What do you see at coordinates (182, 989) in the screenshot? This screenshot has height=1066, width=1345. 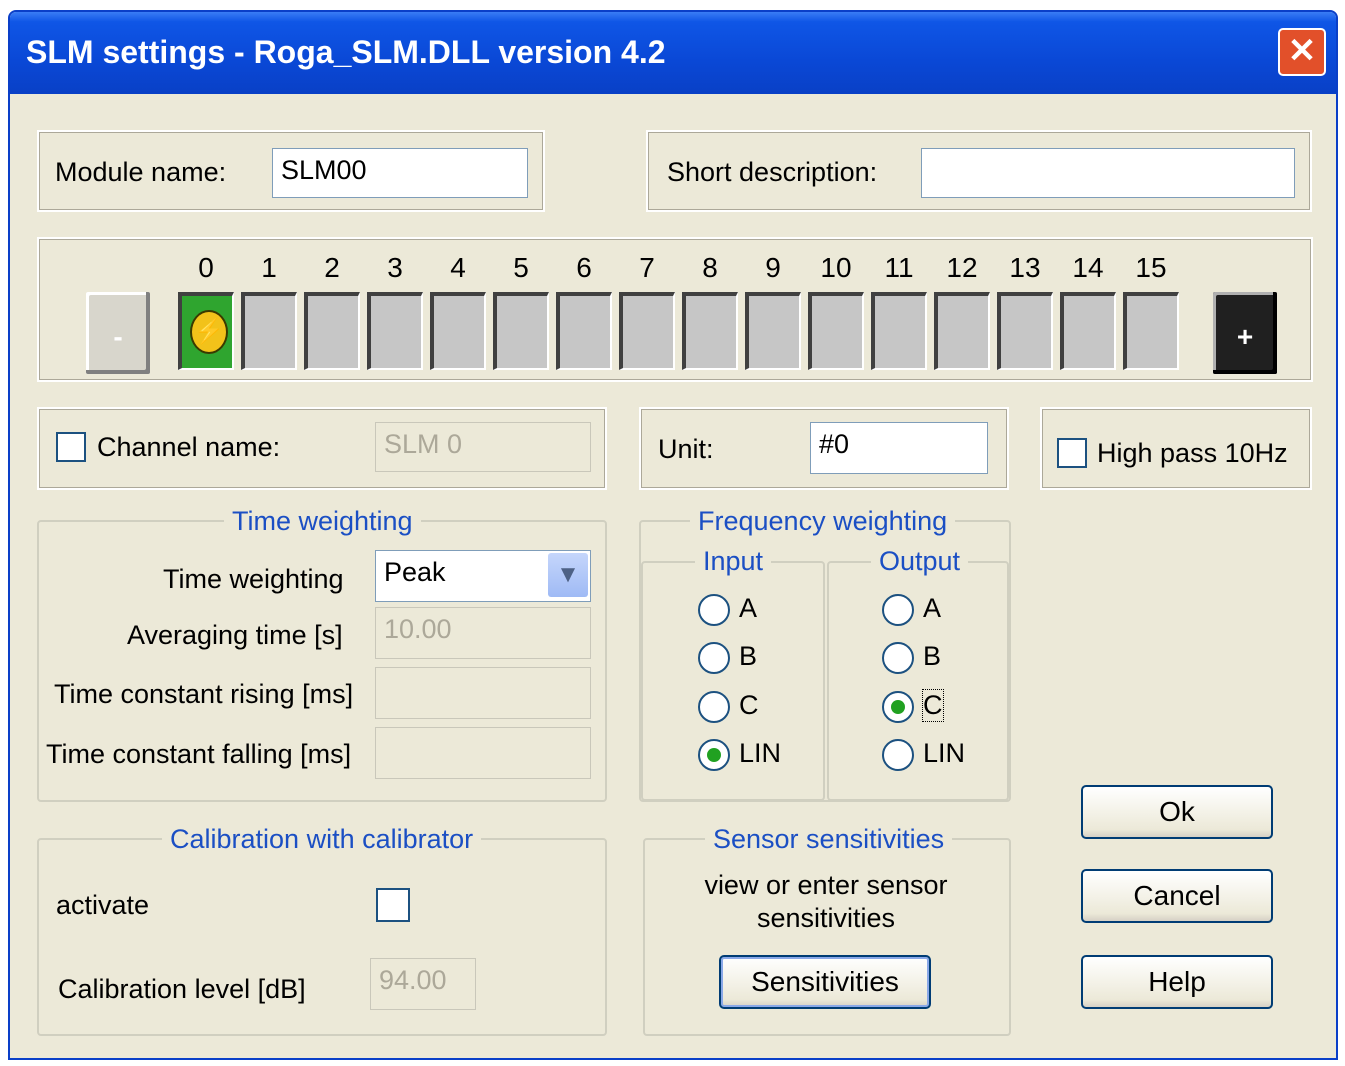 I see `calibration-level-label: Calibration level [dB]` at bounding box center [182, 989].